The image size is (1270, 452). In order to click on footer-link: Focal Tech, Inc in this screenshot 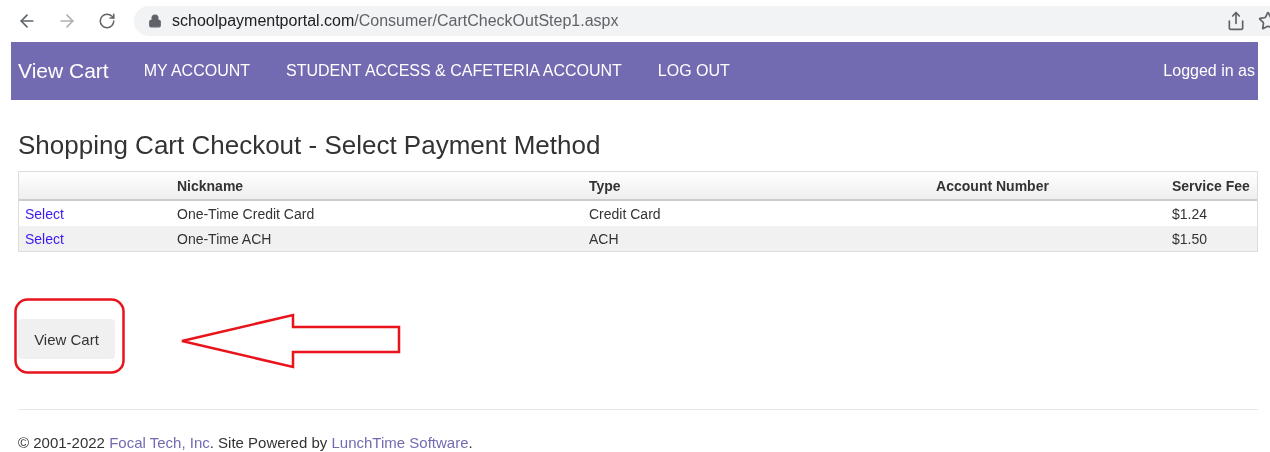, I will do `click(159, 442)`.